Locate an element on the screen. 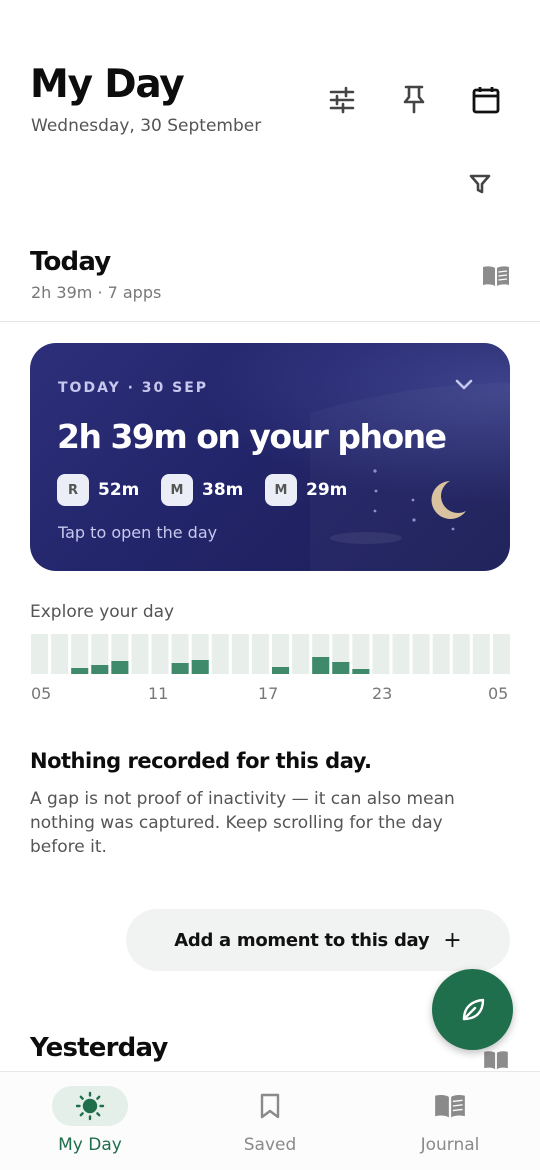 This screenshot has height=1170, width=540. app-time: 38m is located at coordinates (223, 490).